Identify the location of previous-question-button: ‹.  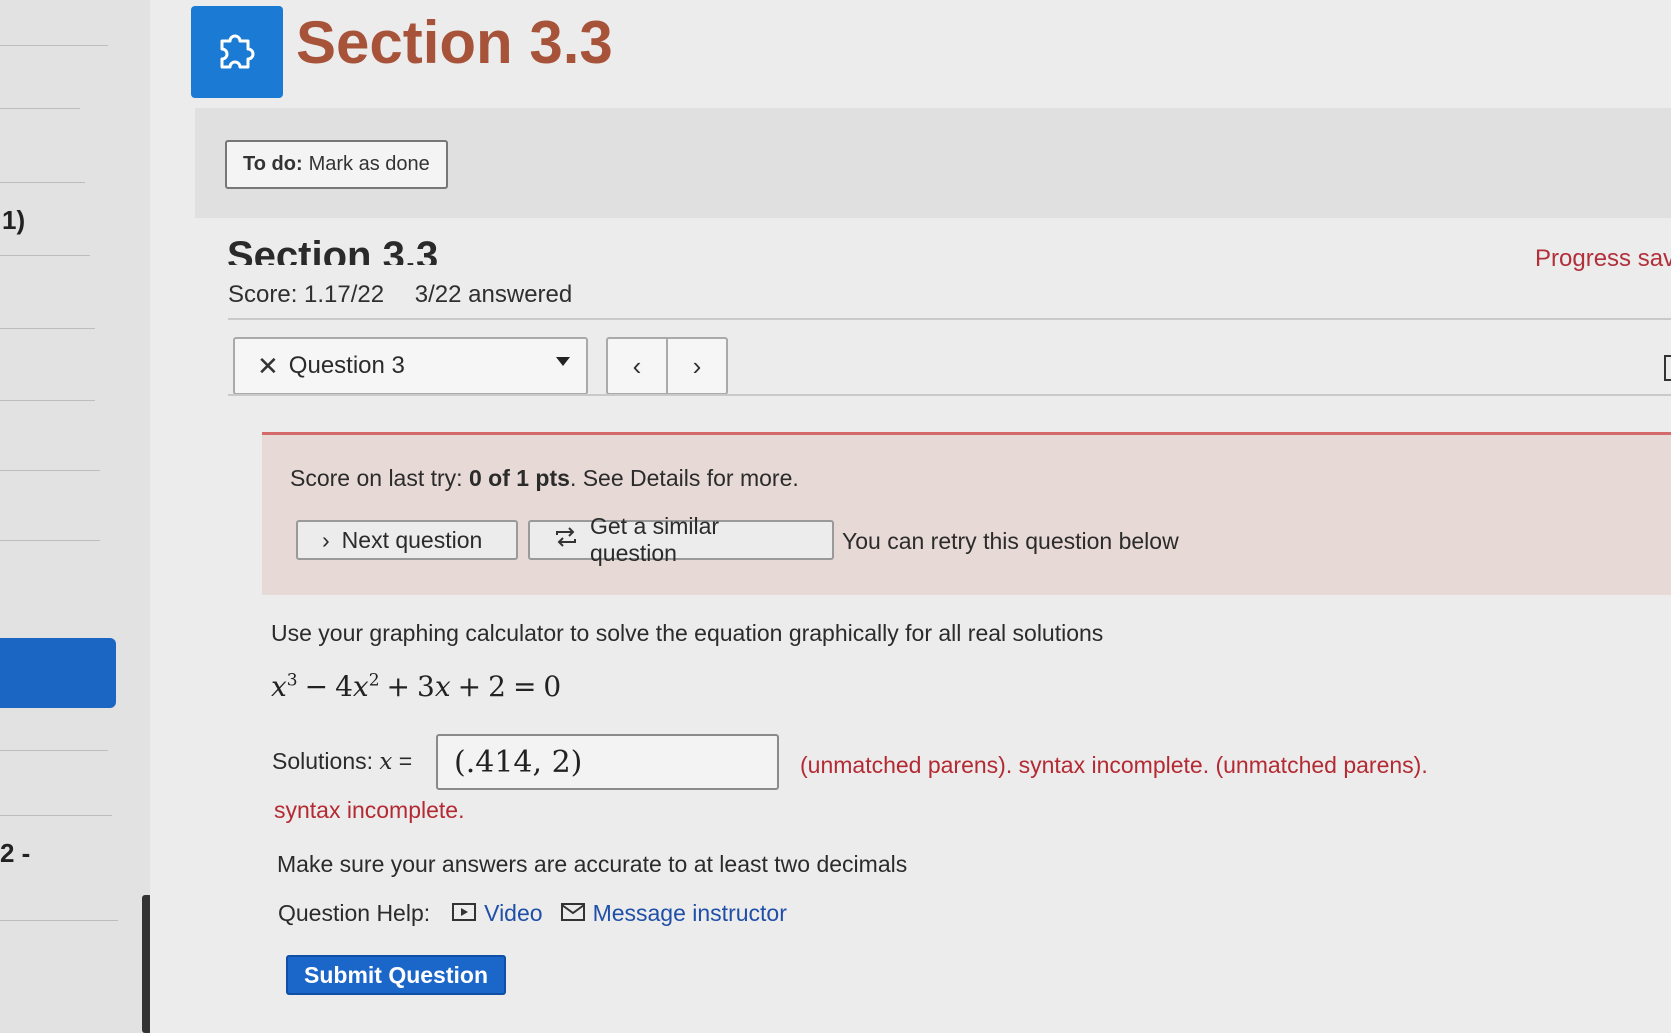
(637, 366).